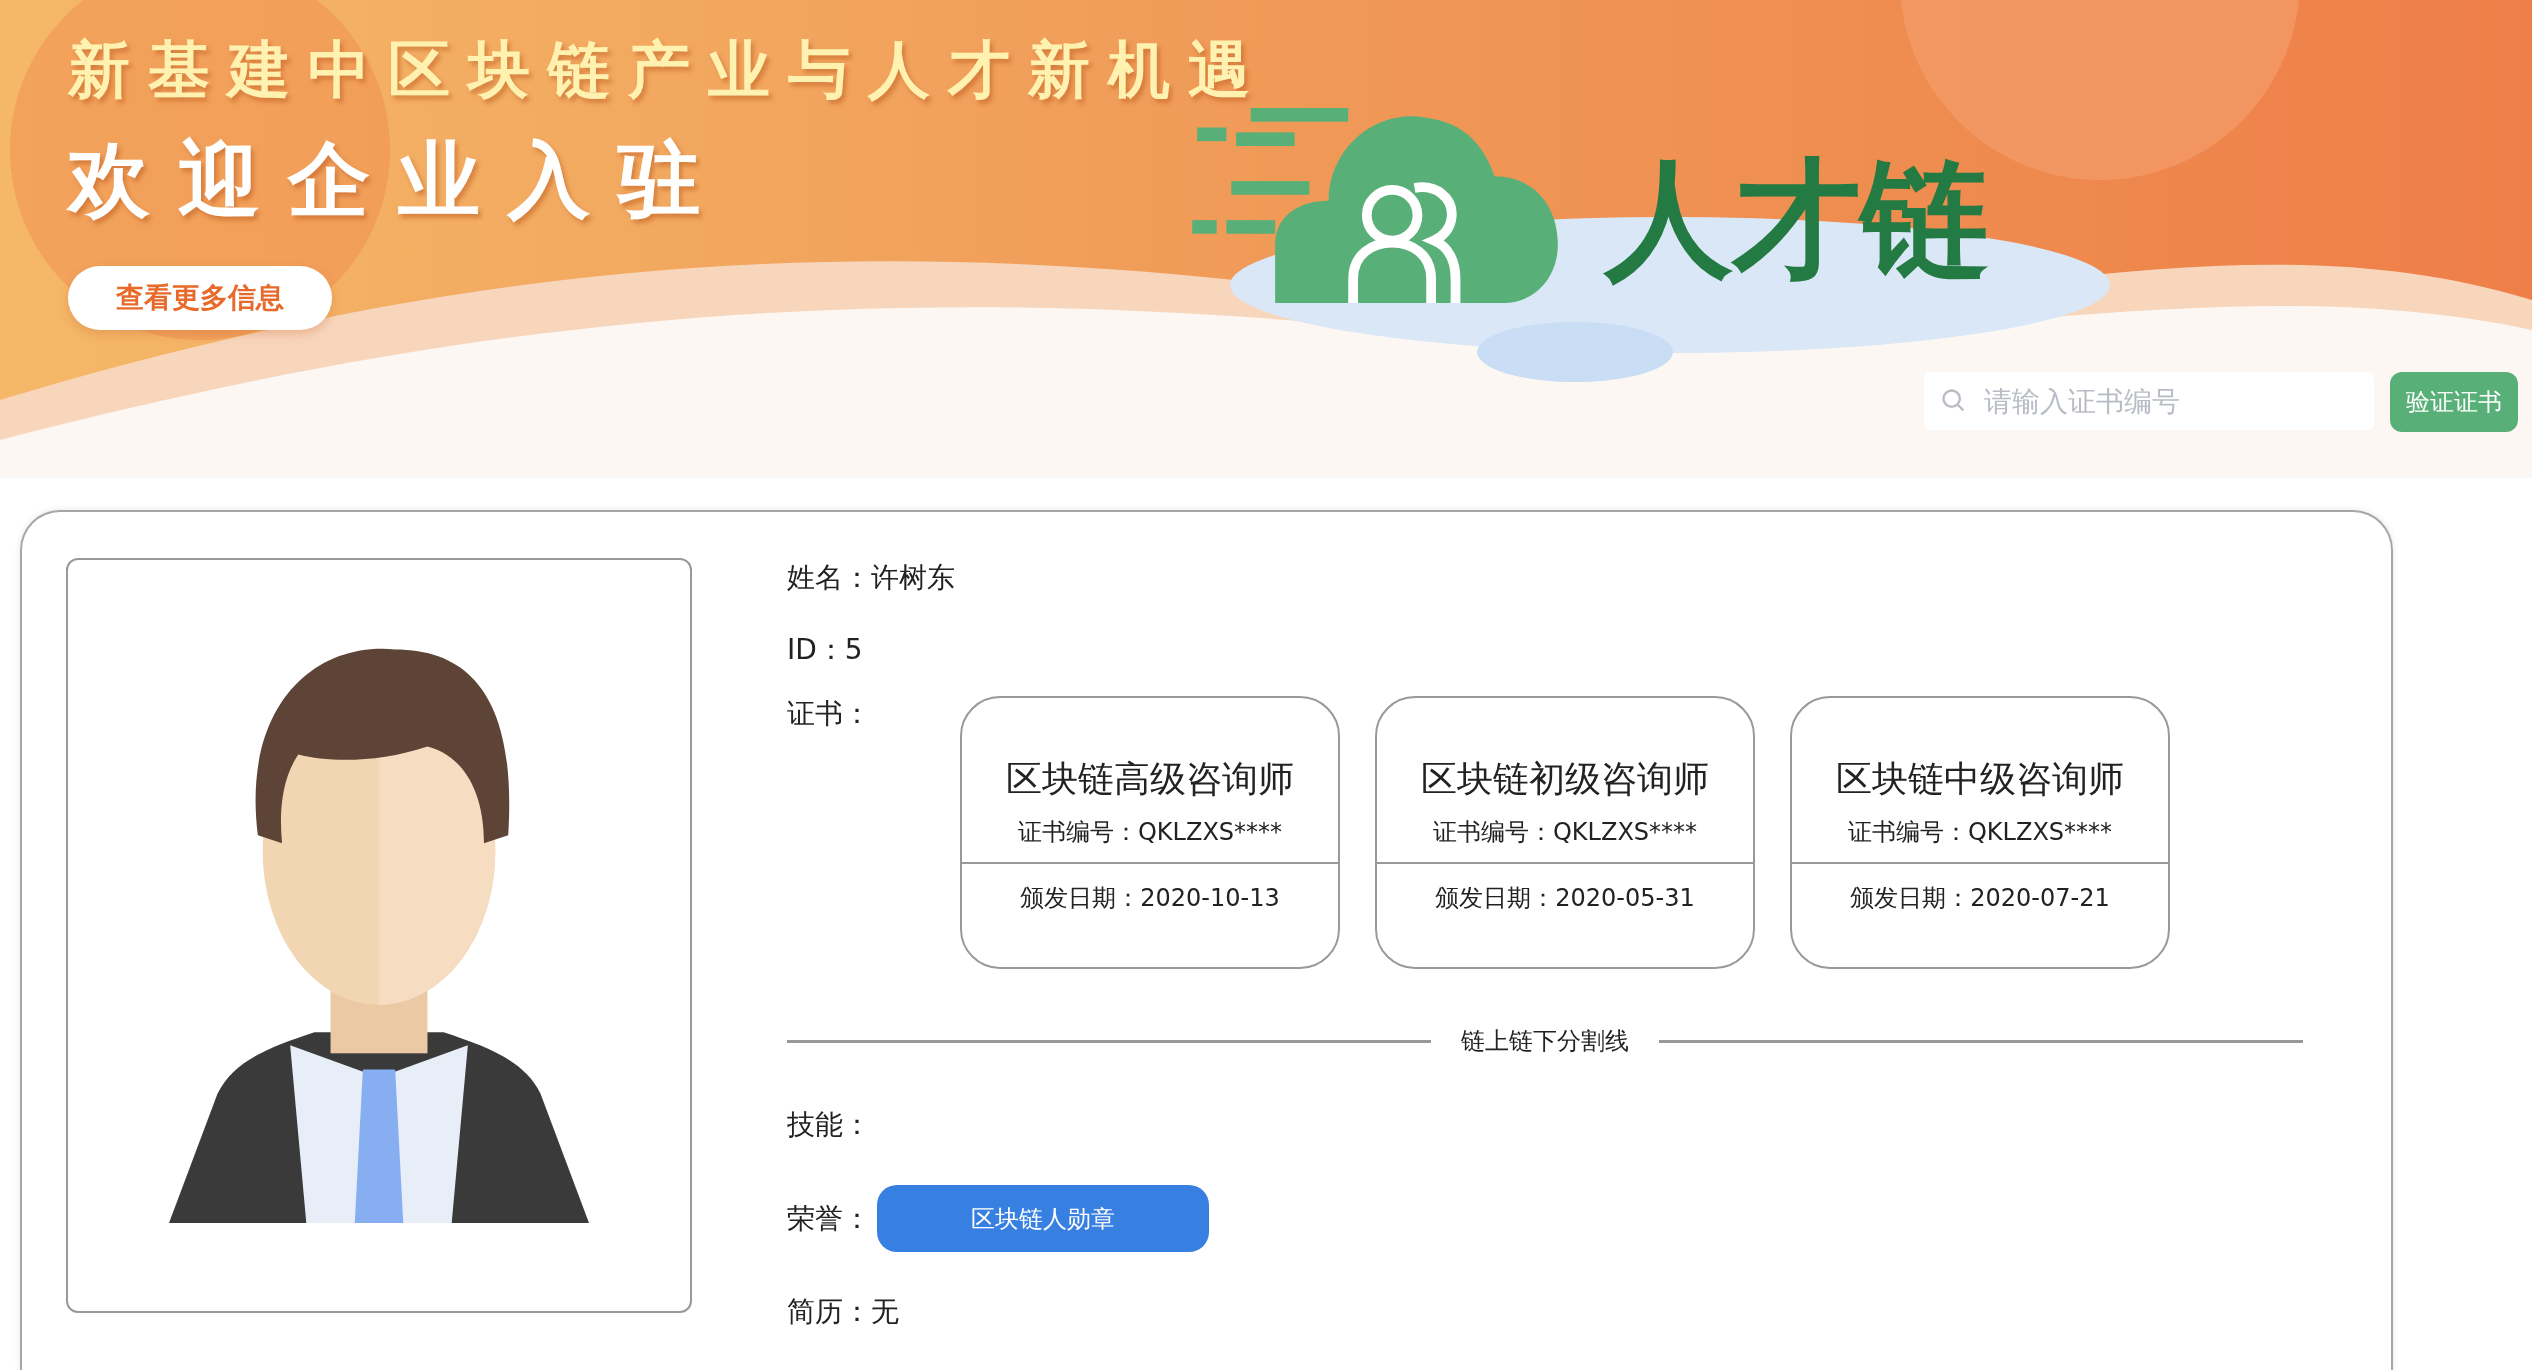 The height and width of the screenshot is (1370, 2532). I want to click on skills-label: 技能：, so click(829, 1125).